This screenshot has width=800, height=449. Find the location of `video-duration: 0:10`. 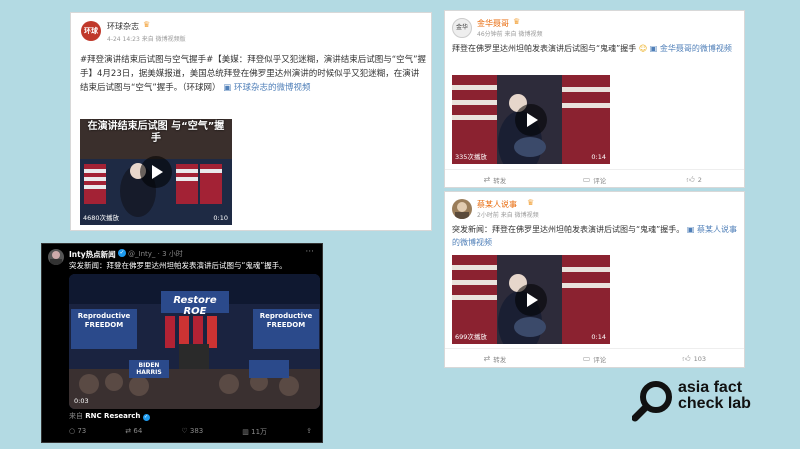

video-duration: 0:10 is located at coordinates (220, 218).